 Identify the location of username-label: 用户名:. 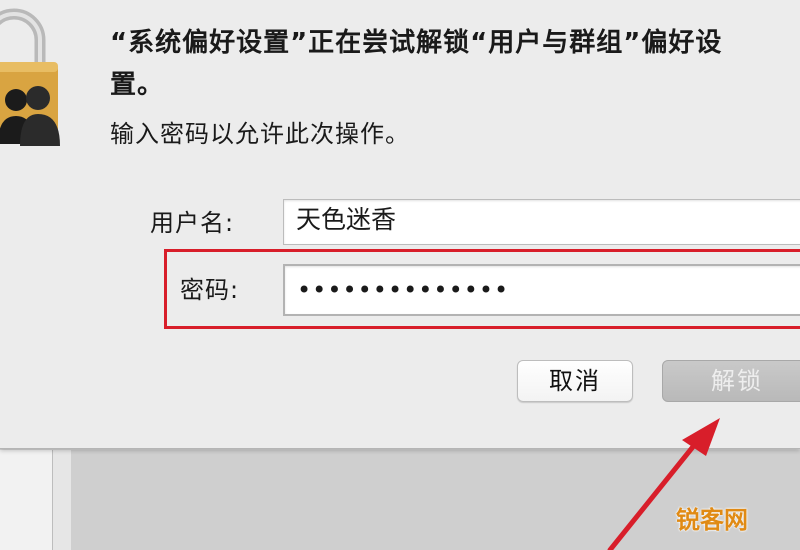
(192, 223).